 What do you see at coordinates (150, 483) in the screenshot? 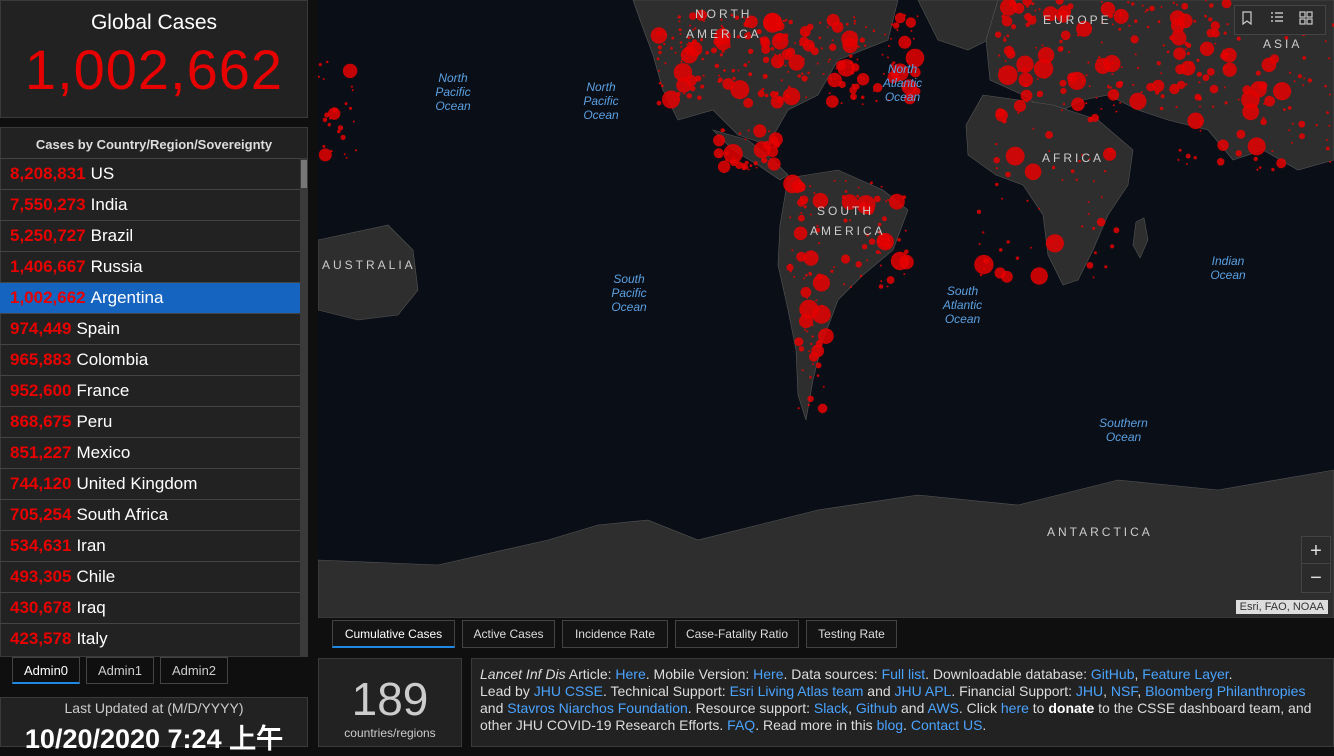
I see `country-row: 744,120 United Kingdom` at bounding box center [150, 483].